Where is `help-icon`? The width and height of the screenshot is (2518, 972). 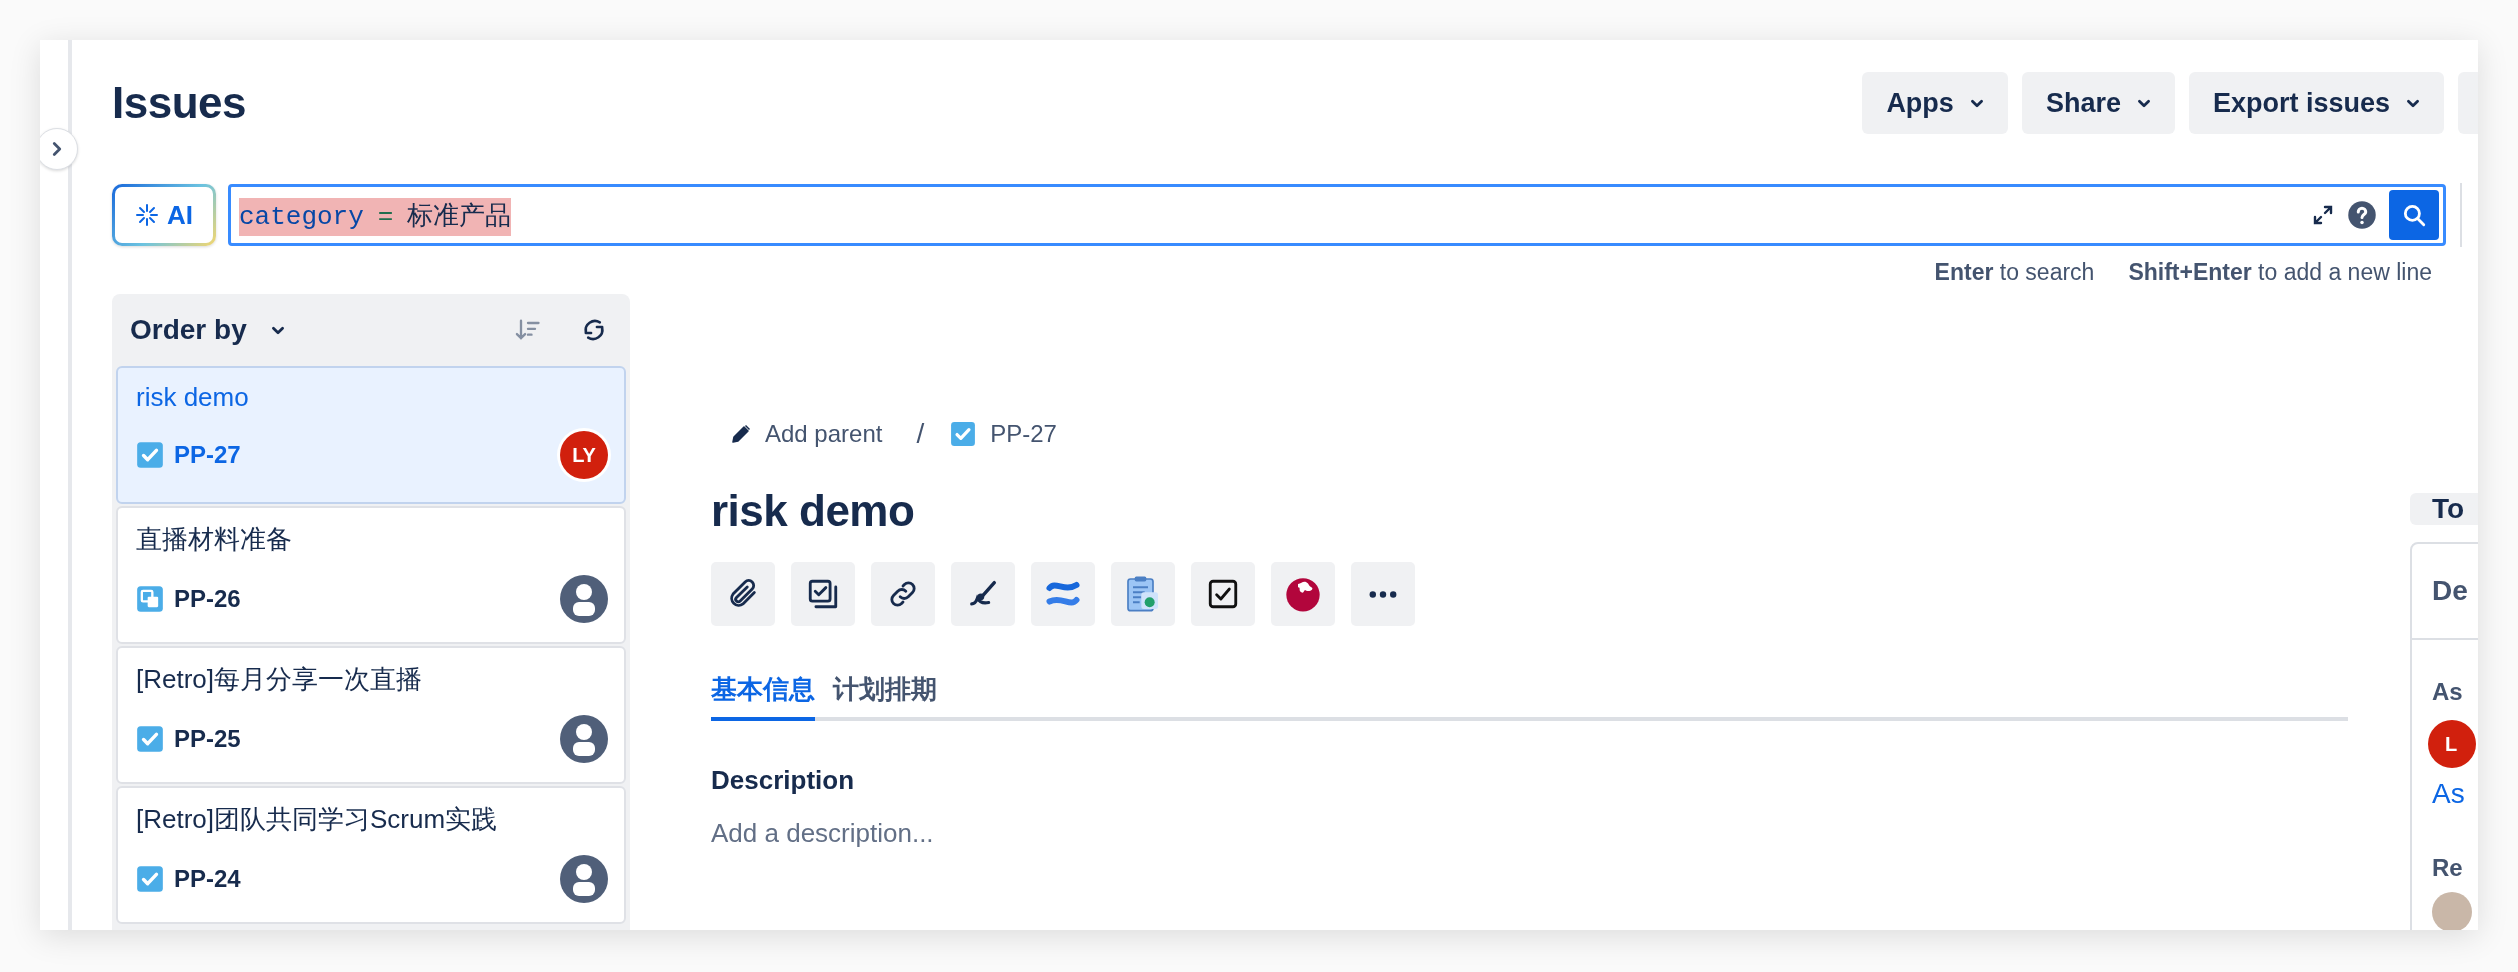
help-icon is located at coordinates (2362, 215).